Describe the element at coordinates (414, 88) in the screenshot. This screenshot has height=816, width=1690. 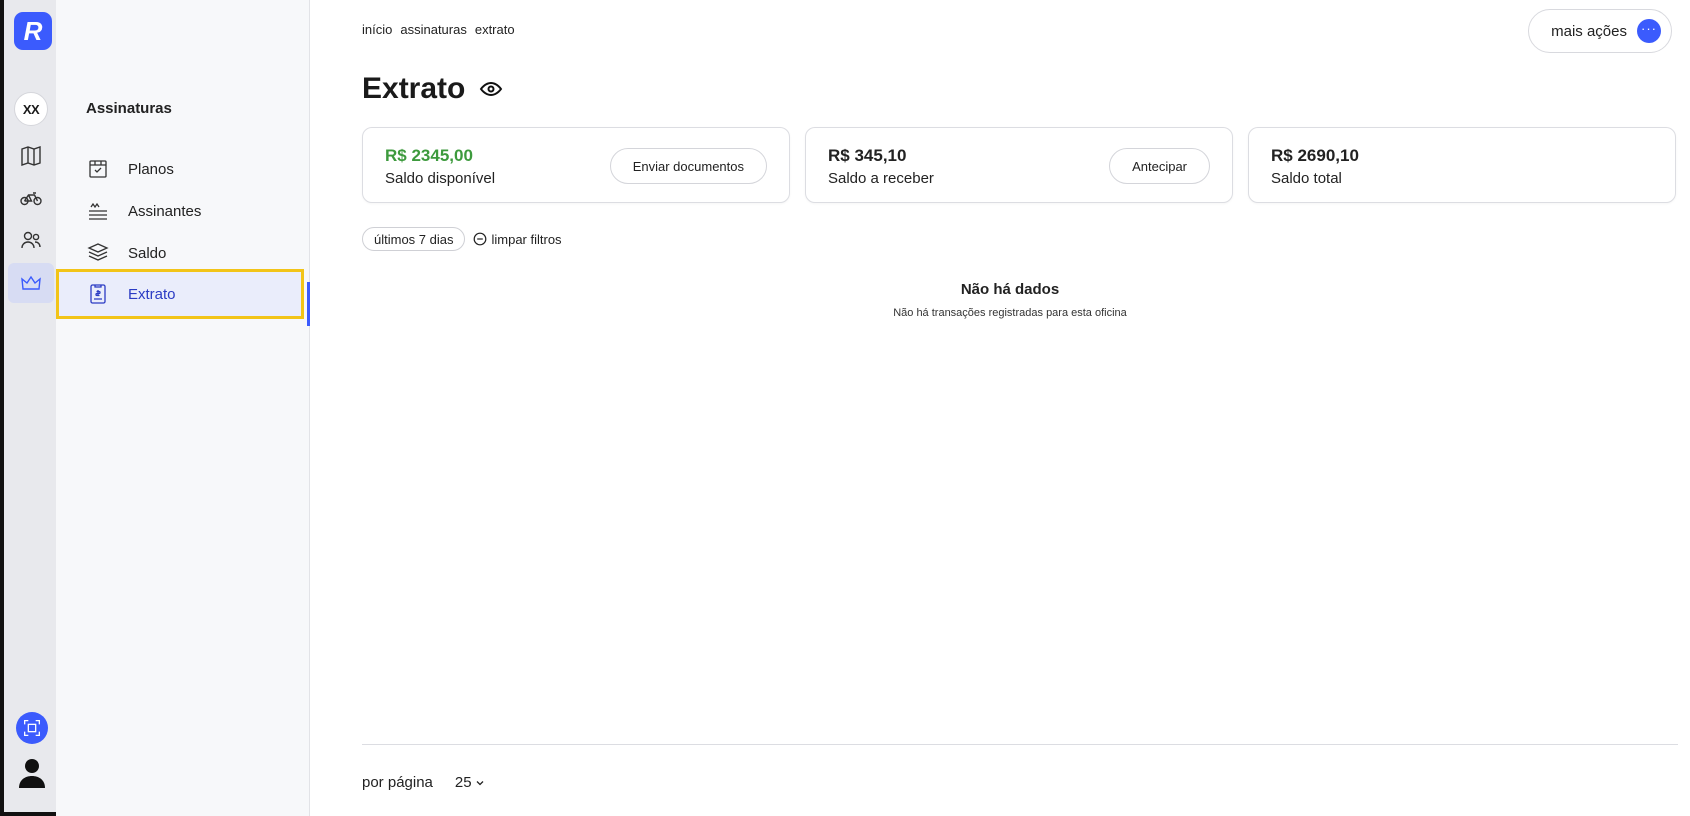
I see `page-title-text: Extrato` at that location.